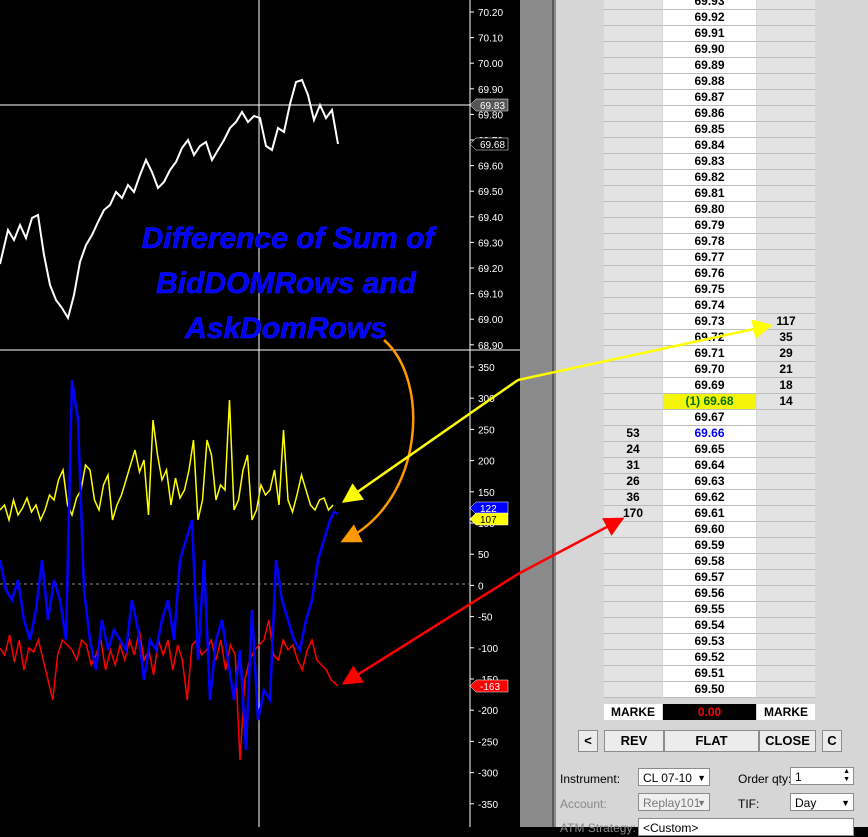 The width and height of the screenshot is (868, 837). What do you see at coordinates (746, 827) in the screenshot?
I see `atm-select: <Custom>` at bounding box center [746, 827].